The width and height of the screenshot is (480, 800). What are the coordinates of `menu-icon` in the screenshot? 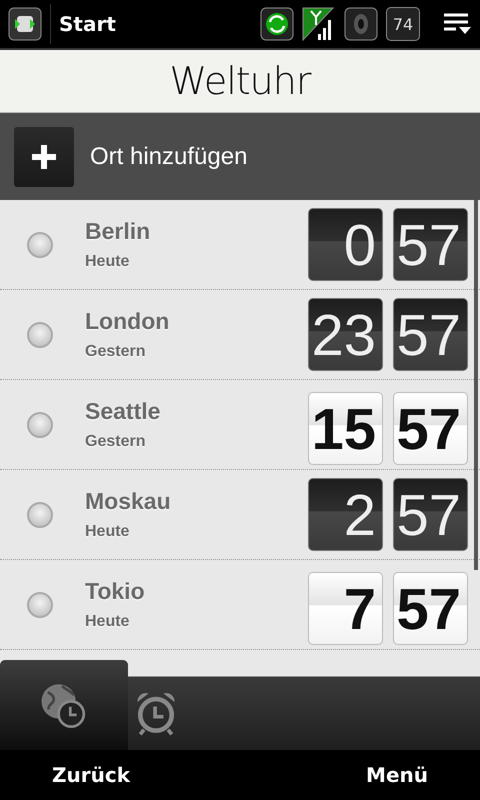 It's located at (457, 24).